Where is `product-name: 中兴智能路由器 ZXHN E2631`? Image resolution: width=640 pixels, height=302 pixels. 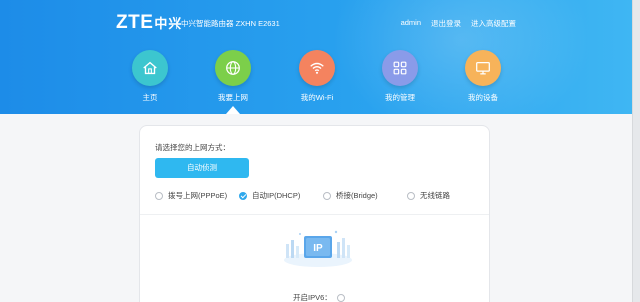
product-name: 中兴智能路由器 ZXHN E2631 is located at coordinates (230, 23).